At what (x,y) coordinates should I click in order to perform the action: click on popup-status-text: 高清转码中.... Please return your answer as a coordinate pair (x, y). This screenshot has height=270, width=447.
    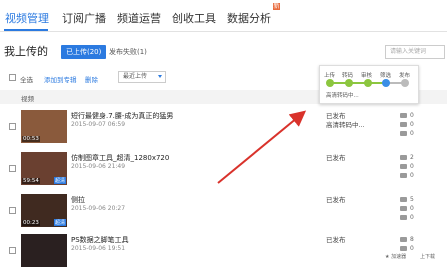
    Looking at the image, I should click on (342, 96).